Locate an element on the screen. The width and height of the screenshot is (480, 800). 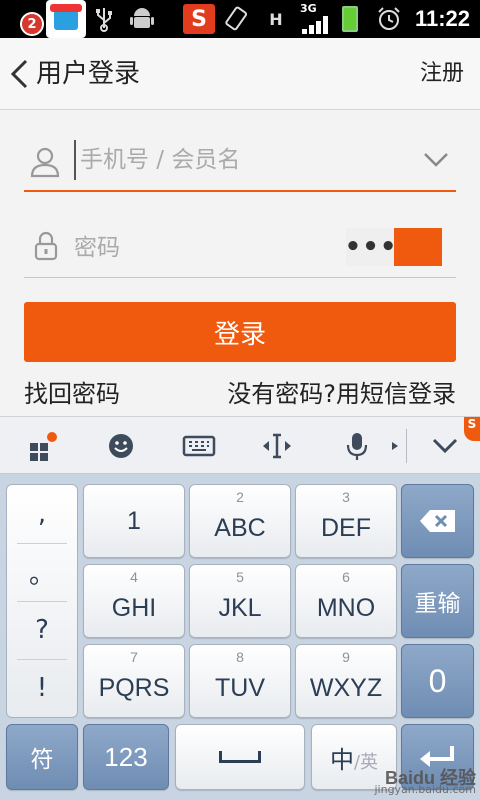
key-number: 2 is located at coordinates (240, 497).